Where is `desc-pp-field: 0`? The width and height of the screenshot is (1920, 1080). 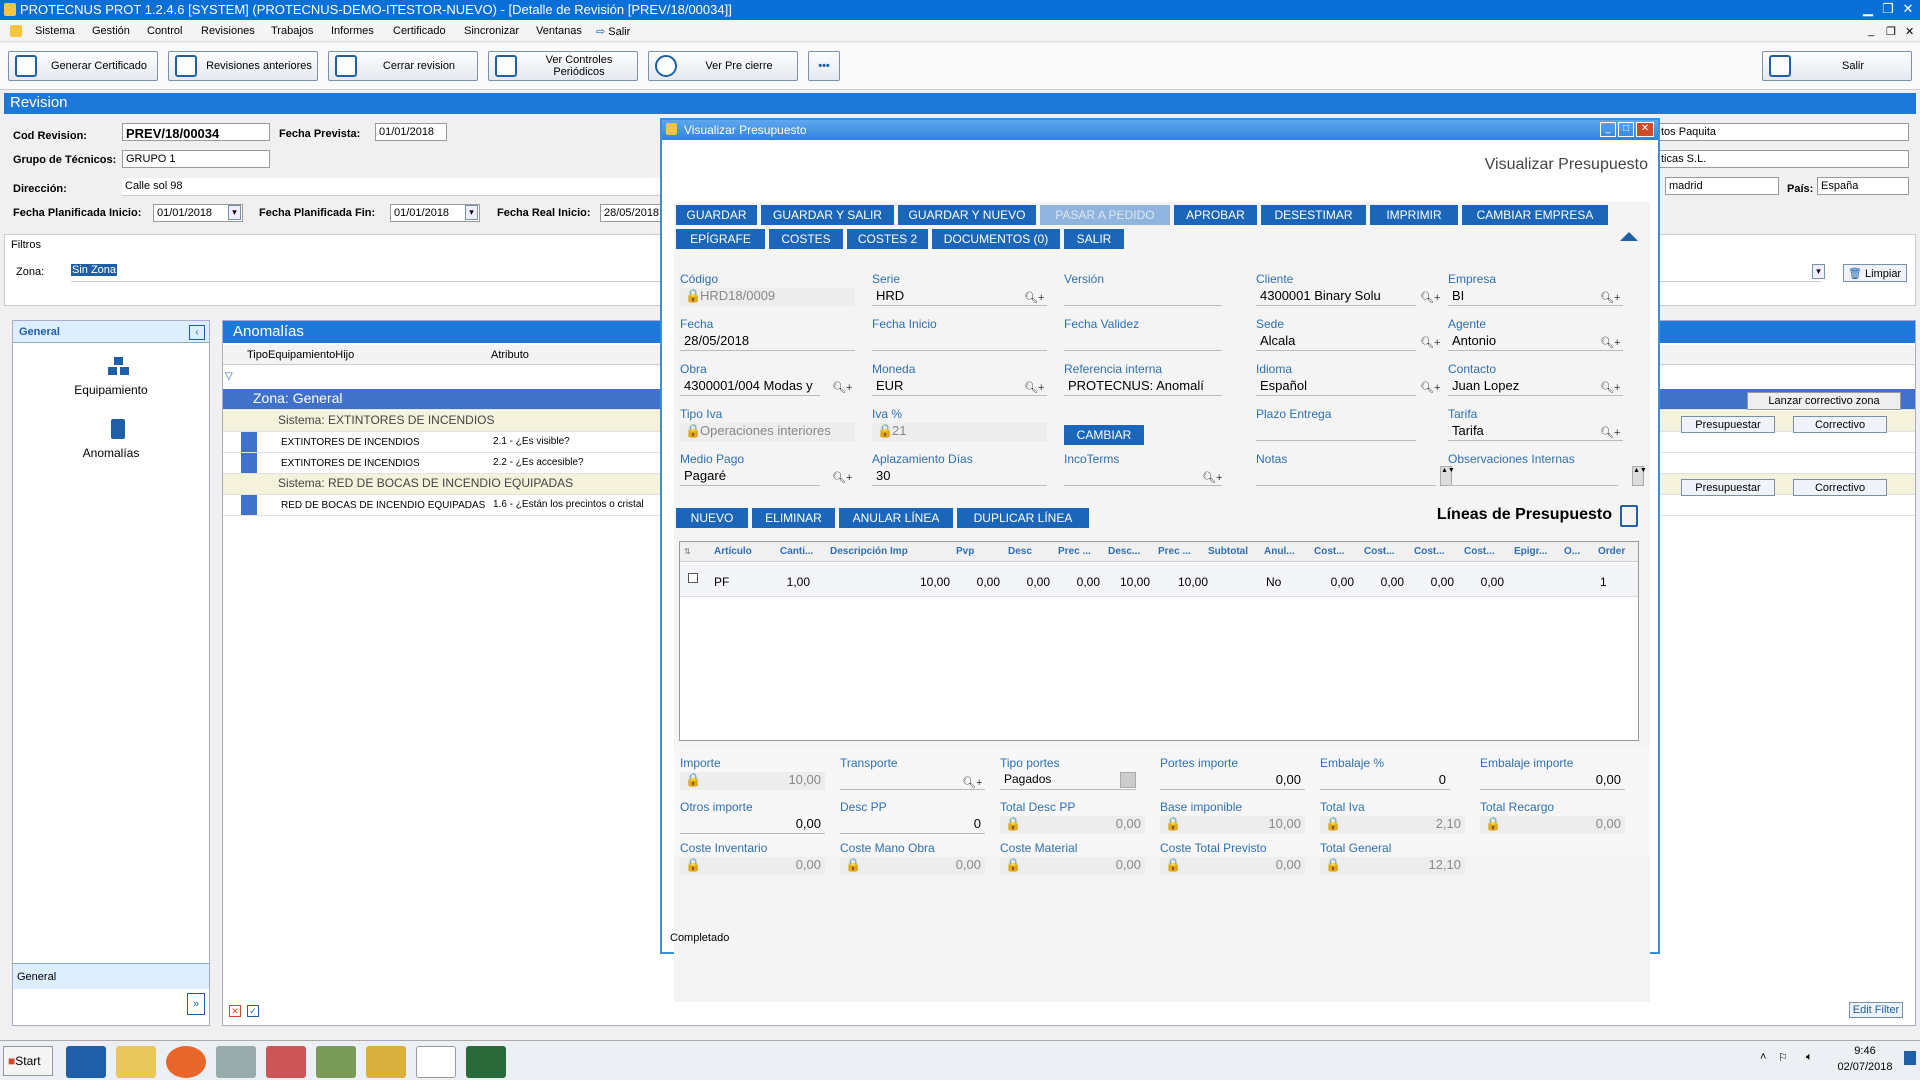 desc-pp-field: 0 is located at coordinates (912, 825).